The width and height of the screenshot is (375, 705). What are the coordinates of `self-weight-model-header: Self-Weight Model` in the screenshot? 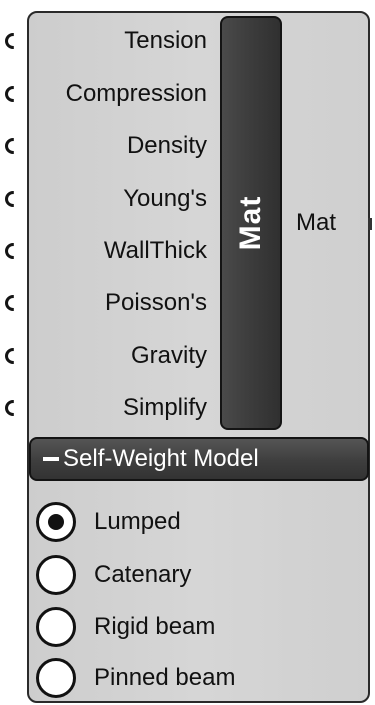 It's located at (199, 459).